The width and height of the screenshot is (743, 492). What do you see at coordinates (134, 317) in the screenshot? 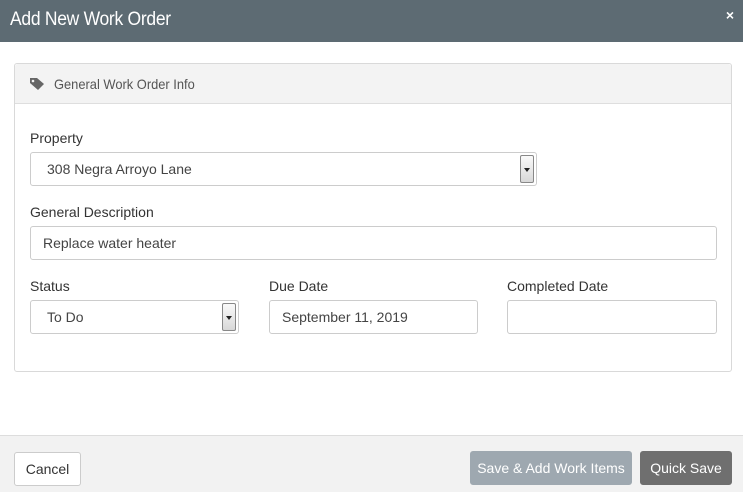
I see `status-select: To Do` at bounding box center [134, 317].